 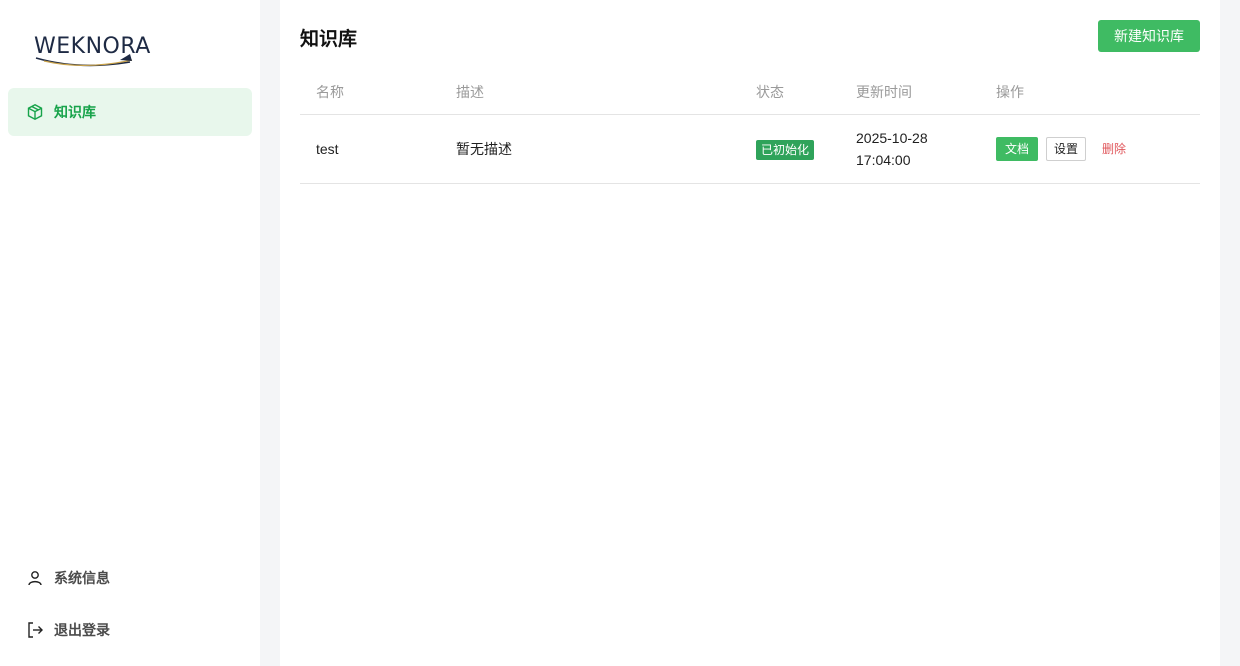 What do you see at coordinates (82, 578) in the screenshot?
I see `sidebar-item-label: 系统信息` at bounding box center [82, 578].